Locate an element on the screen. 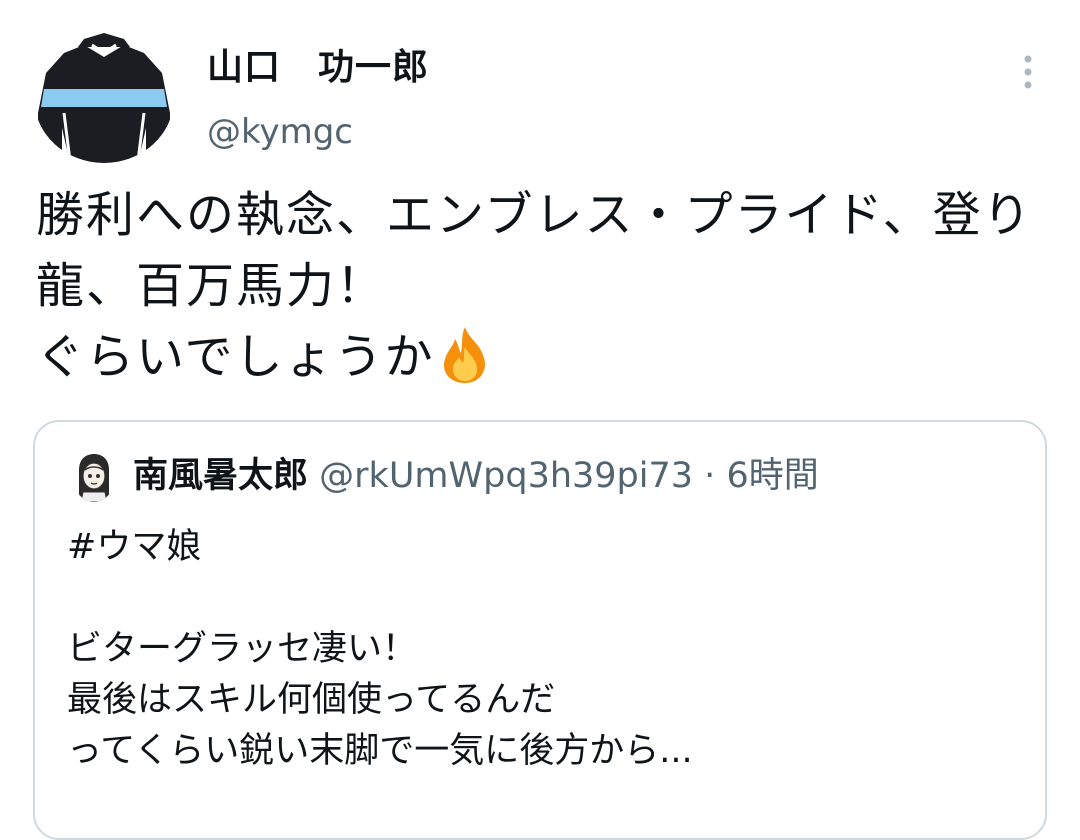  more-options-button is located at coordinates (1028, 72).